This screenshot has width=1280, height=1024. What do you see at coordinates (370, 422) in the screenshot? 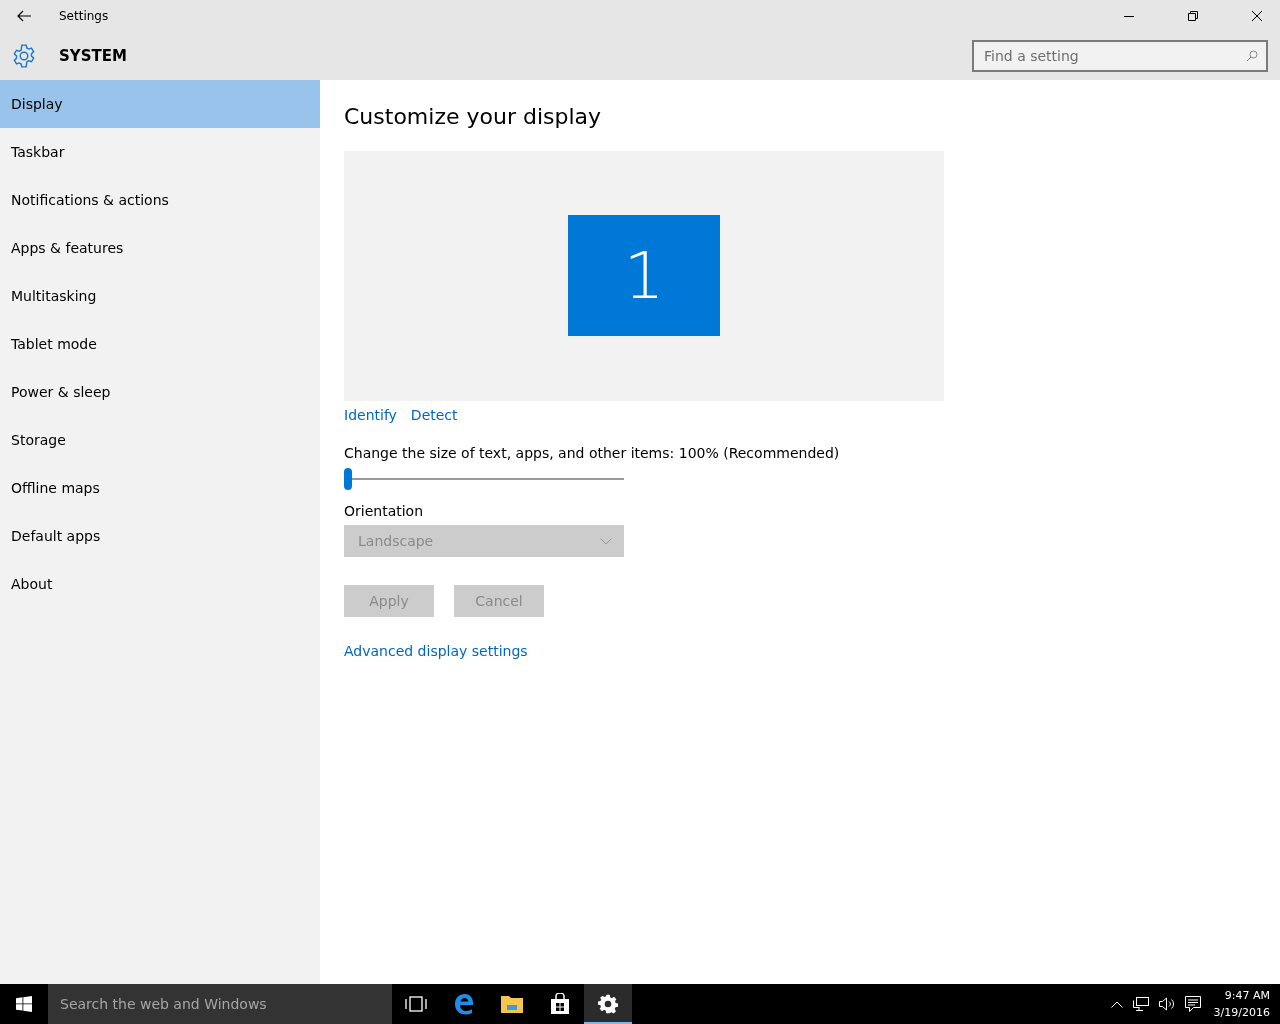
I see `link: Identify` at bounding box center [370, 422].